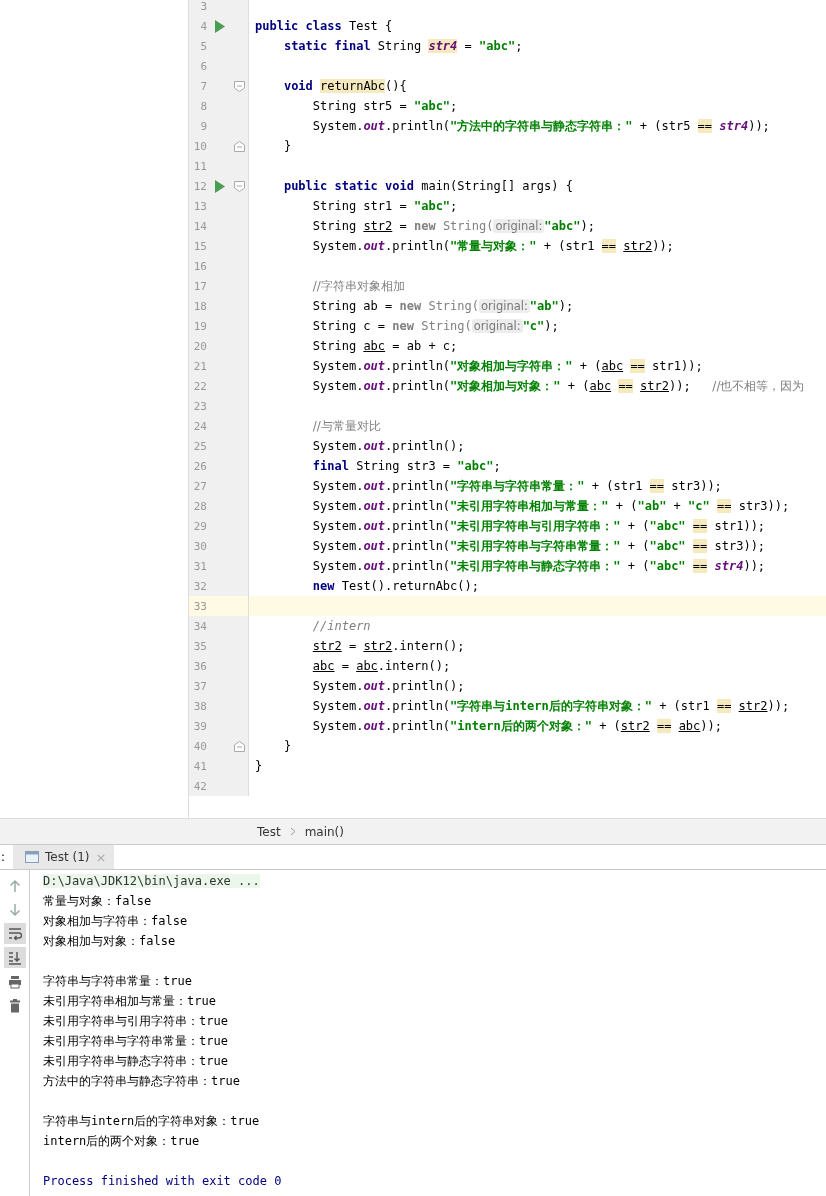 This screenshot has height=1196, width=826. I want to click on code-line: String str1 = "abc";, so click(384, 206).